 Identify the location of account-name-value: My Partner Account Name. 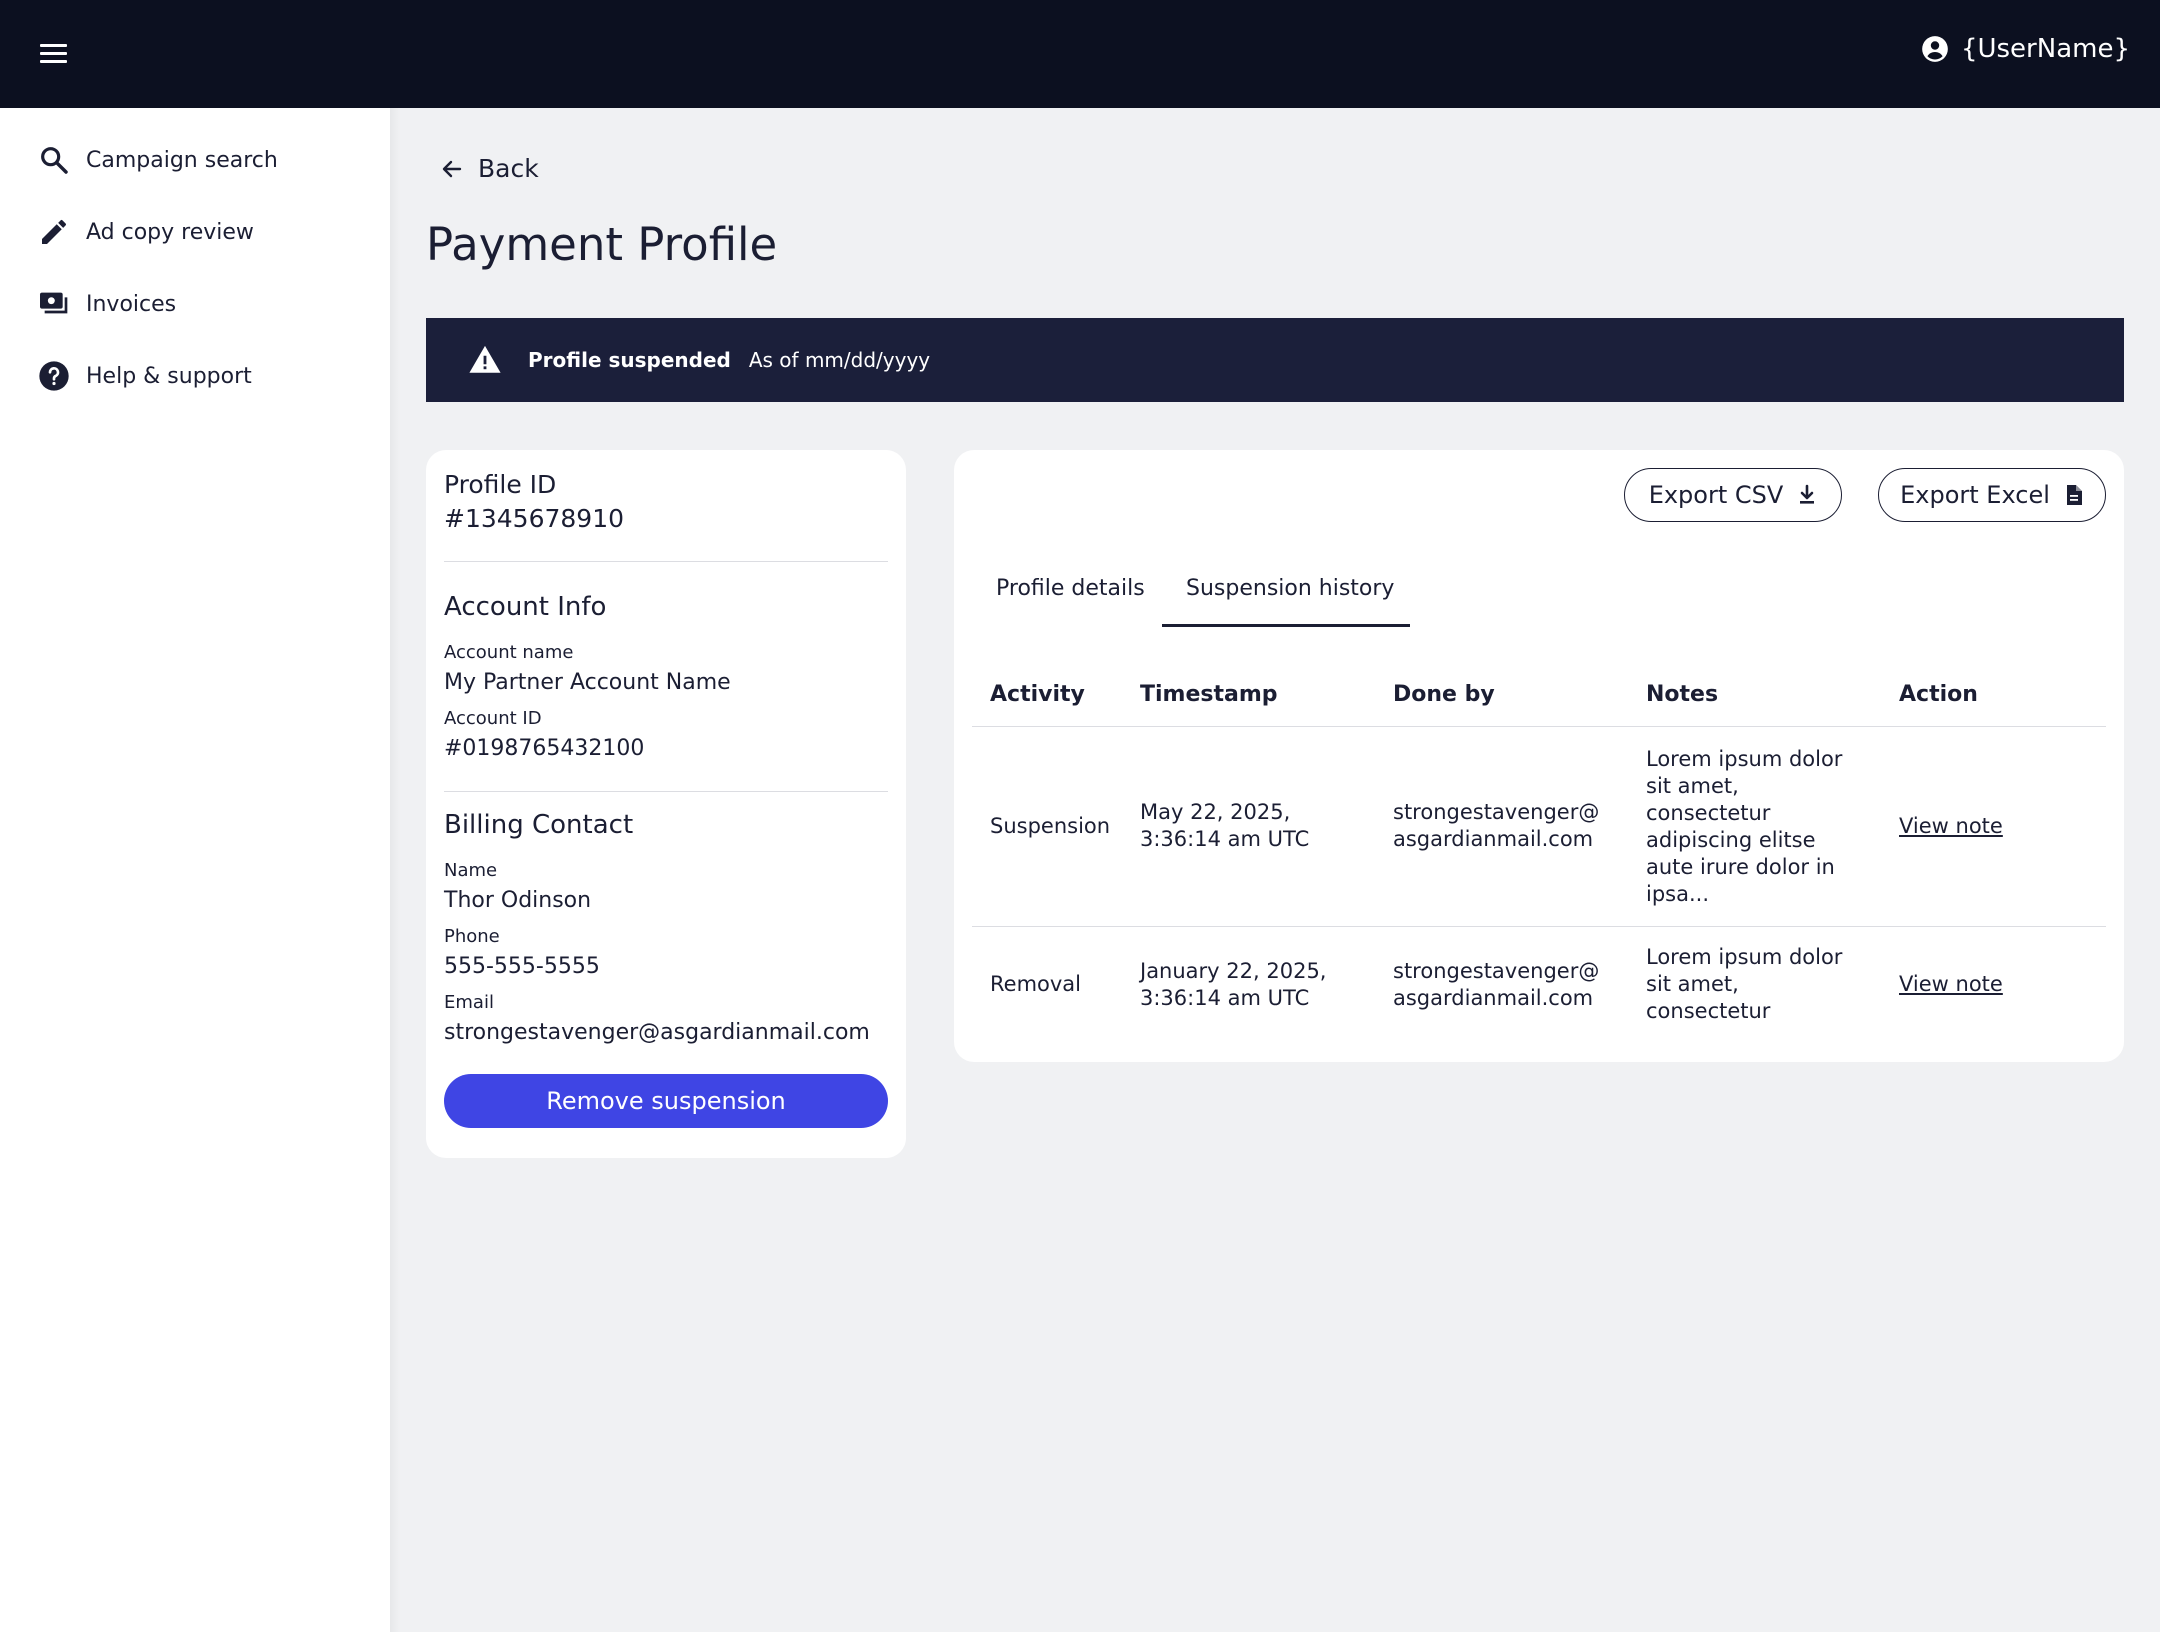
(587, 682).